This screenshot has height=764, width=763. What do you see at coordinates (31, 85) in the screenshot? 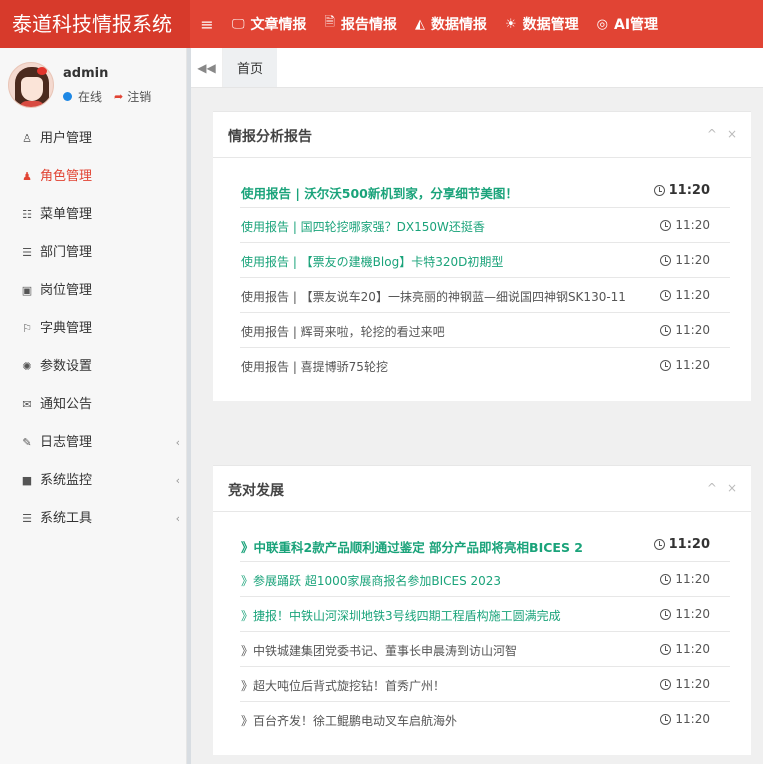
I see `avatar` at bounding box center [31, 85].